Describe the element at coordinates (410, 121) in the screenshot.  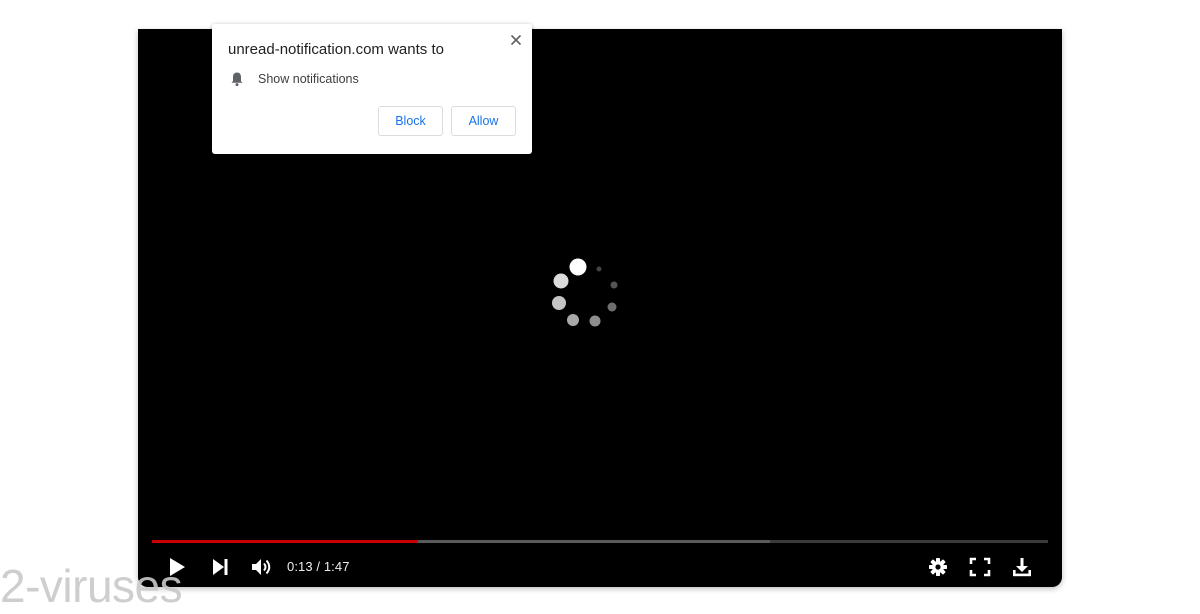
I see `block-button: Block` at that location.